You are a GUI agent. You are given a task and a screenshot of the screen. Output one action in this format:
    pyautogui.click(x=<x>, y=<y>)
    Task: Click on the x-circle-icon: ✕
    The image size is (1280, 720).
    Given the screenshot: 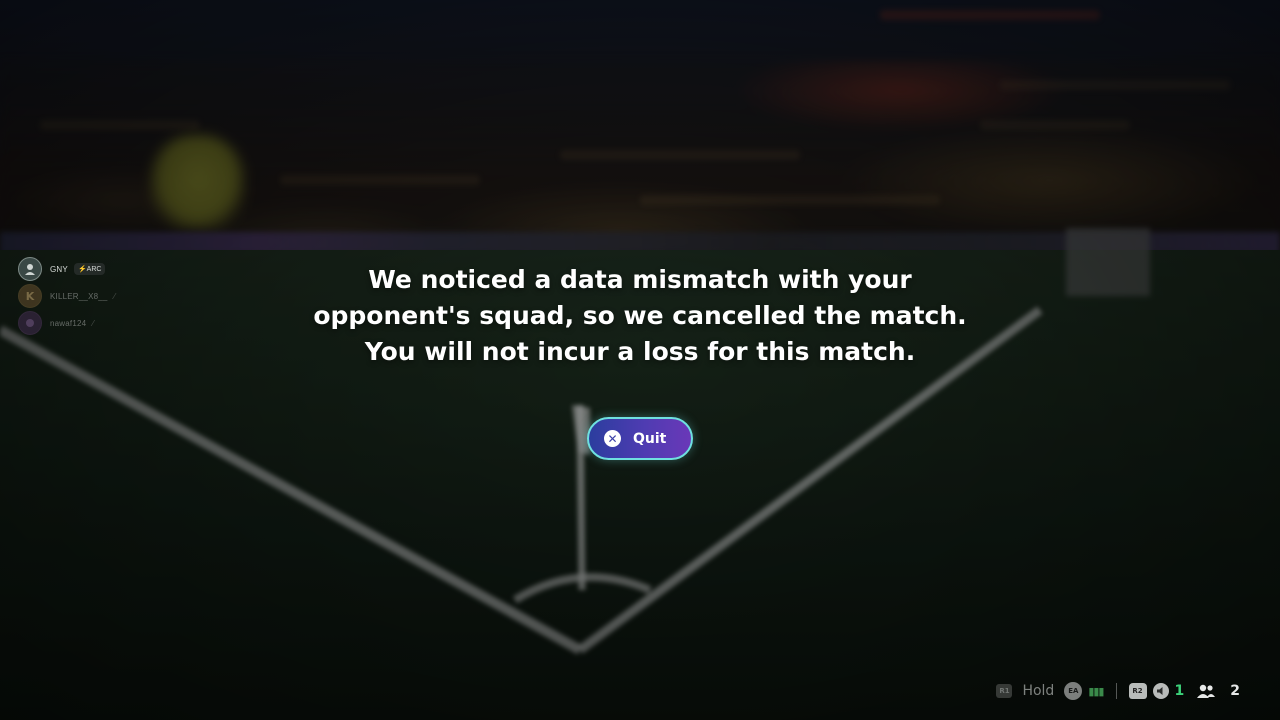 What is the action you would take?
    pyautogui.click(x=612, y=438)
    